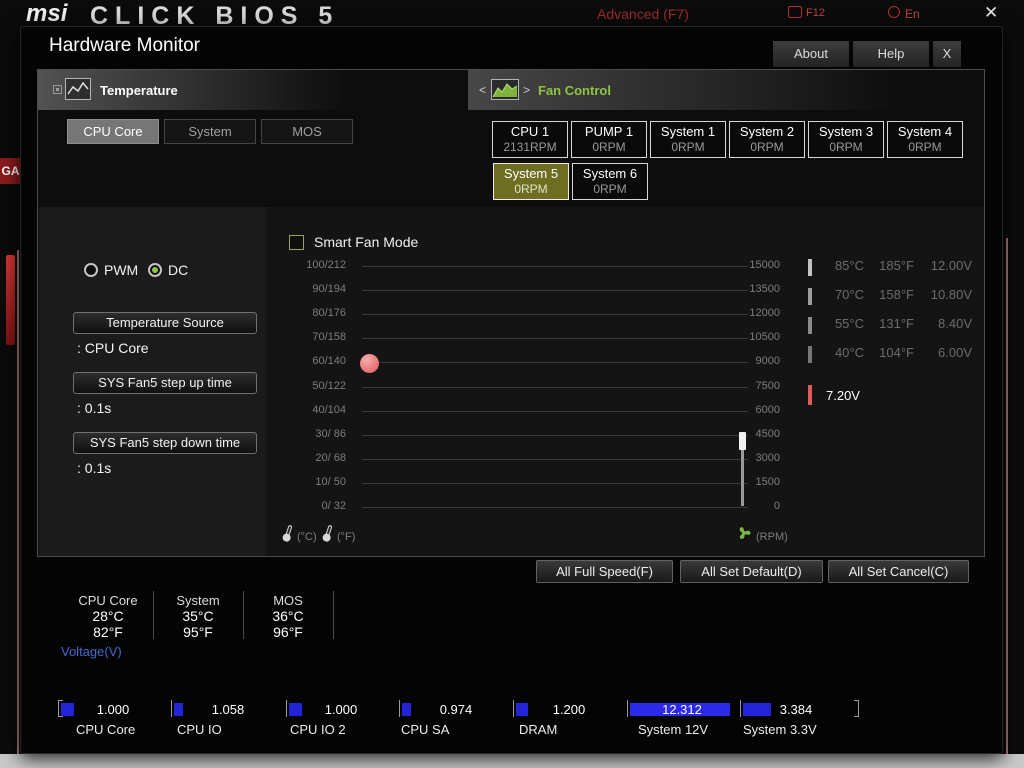  Describe the element at coordinates (329, 410) in the screenshot. I see `temp-axis-label: 40/104` at that location.